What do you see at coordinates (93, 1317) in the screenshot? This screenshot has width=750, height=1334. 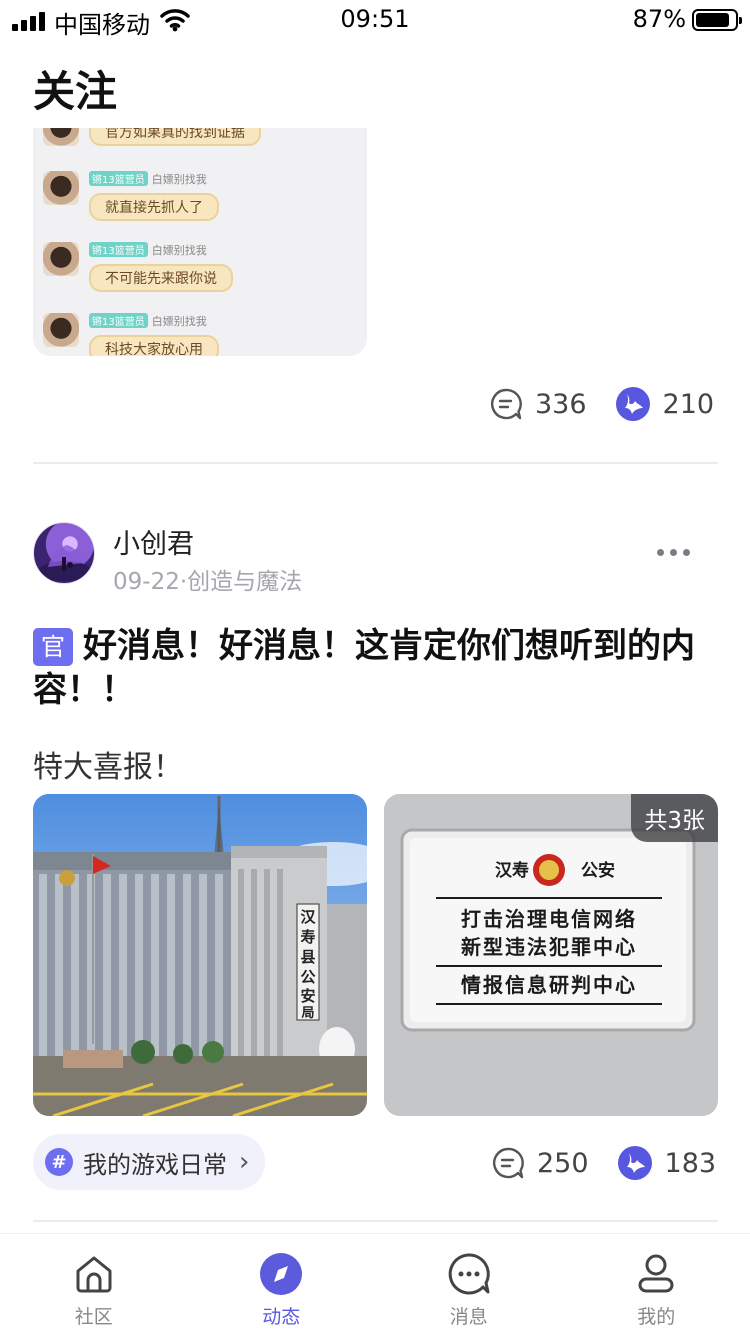 I see `tab-label: 社区` at bounding box center [93, 1317].